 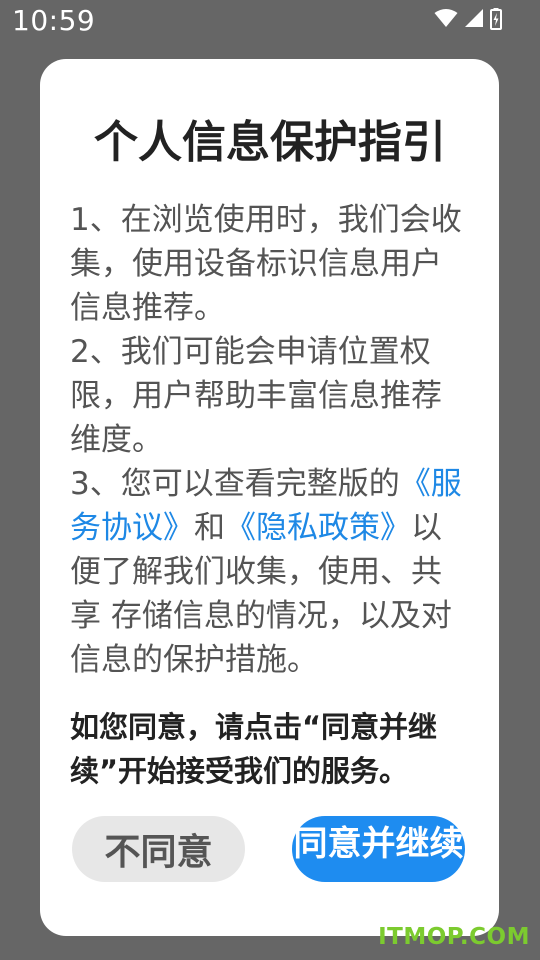 I want to click on info-item-2: 2、我们可能会申请位置权限，用户帮助丰富信息推荐维度。, so click(x=256, y=396).